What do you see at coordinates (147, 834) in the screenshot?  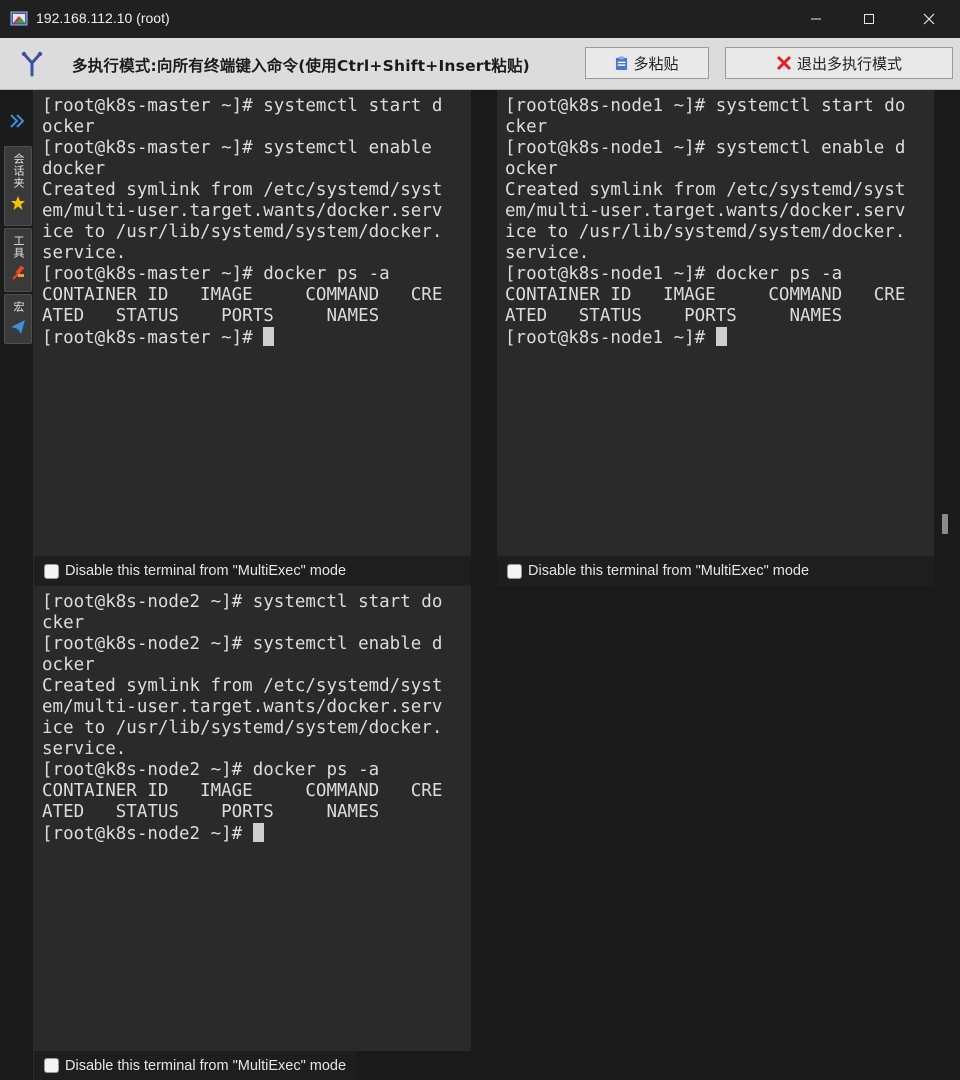 I see `terminal-prompt: [root@k8s-node2 ~]#` at bounding box center [147, 834].